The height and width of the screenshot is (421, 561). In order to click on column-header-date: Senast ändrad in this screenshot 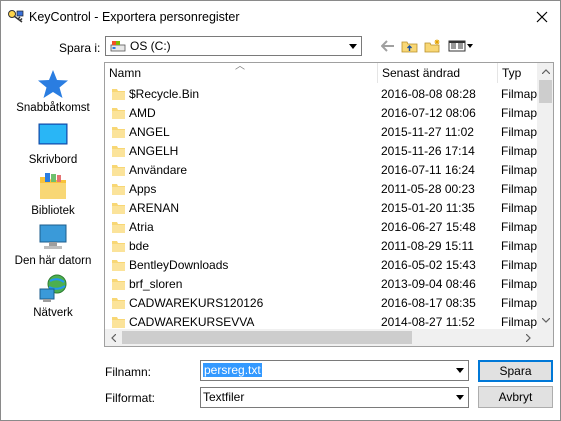, I will do `click(438, 73)`.